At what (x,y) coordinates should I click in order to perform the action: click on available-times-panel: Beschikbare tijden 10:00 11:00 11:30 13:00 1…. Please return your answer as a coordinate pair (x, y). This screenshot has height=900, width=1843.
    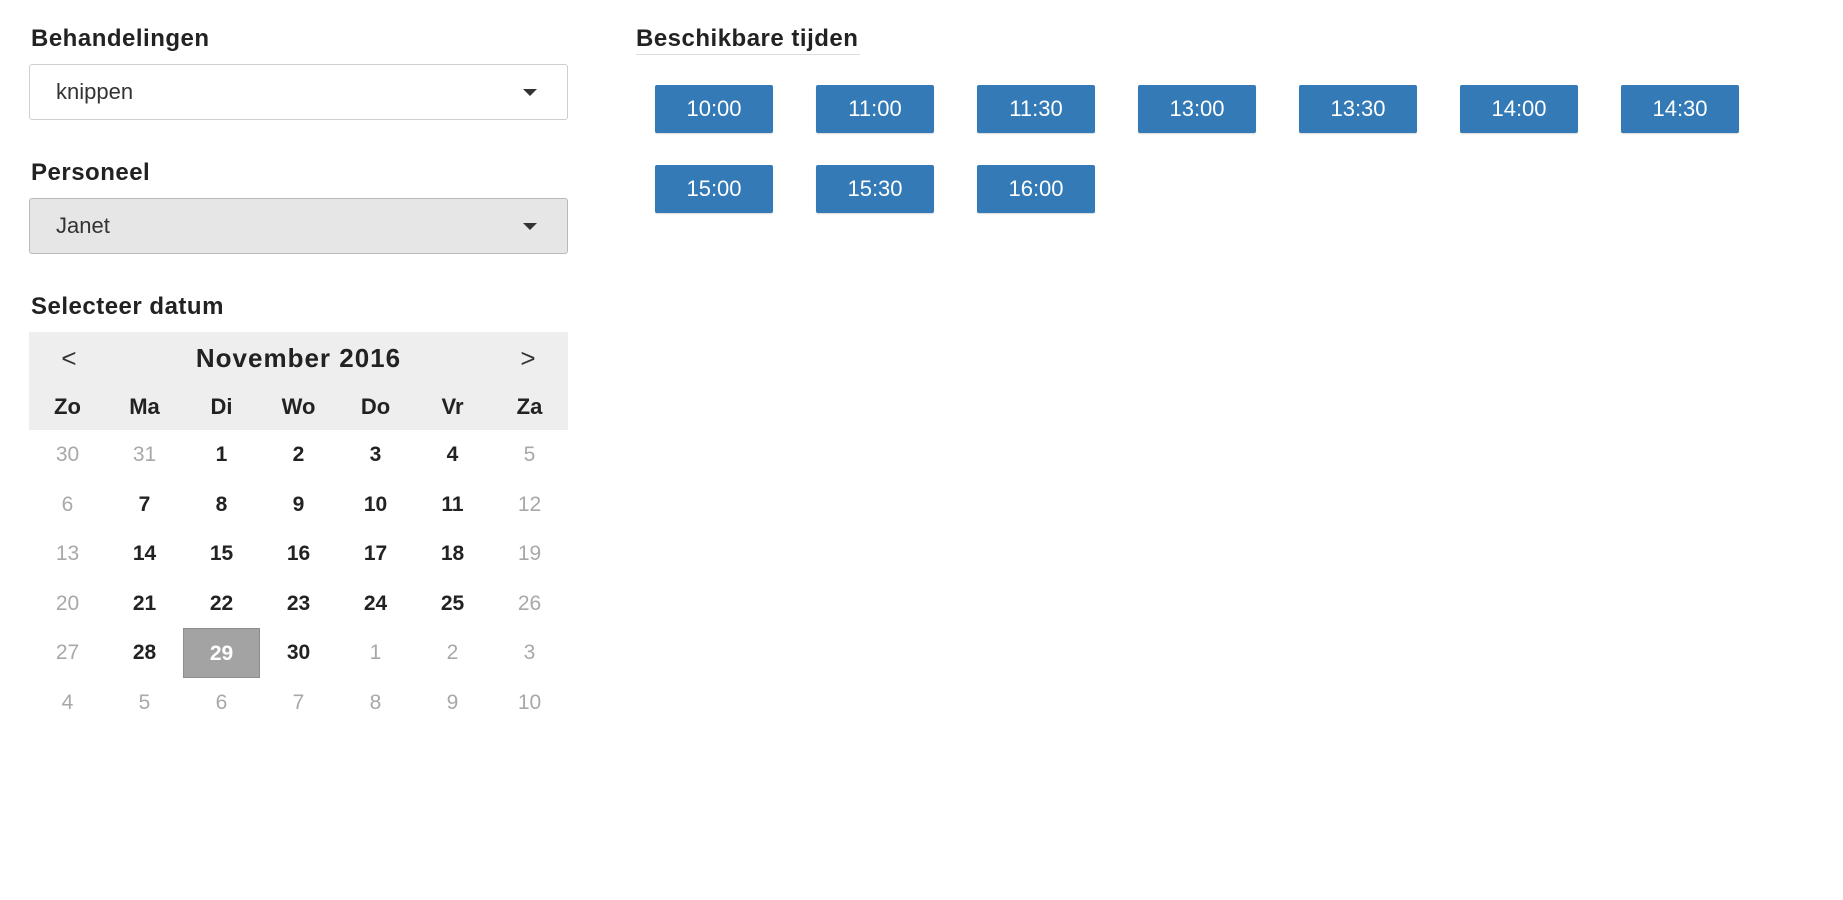
    Looking at the image, I should click on (1211, 118).